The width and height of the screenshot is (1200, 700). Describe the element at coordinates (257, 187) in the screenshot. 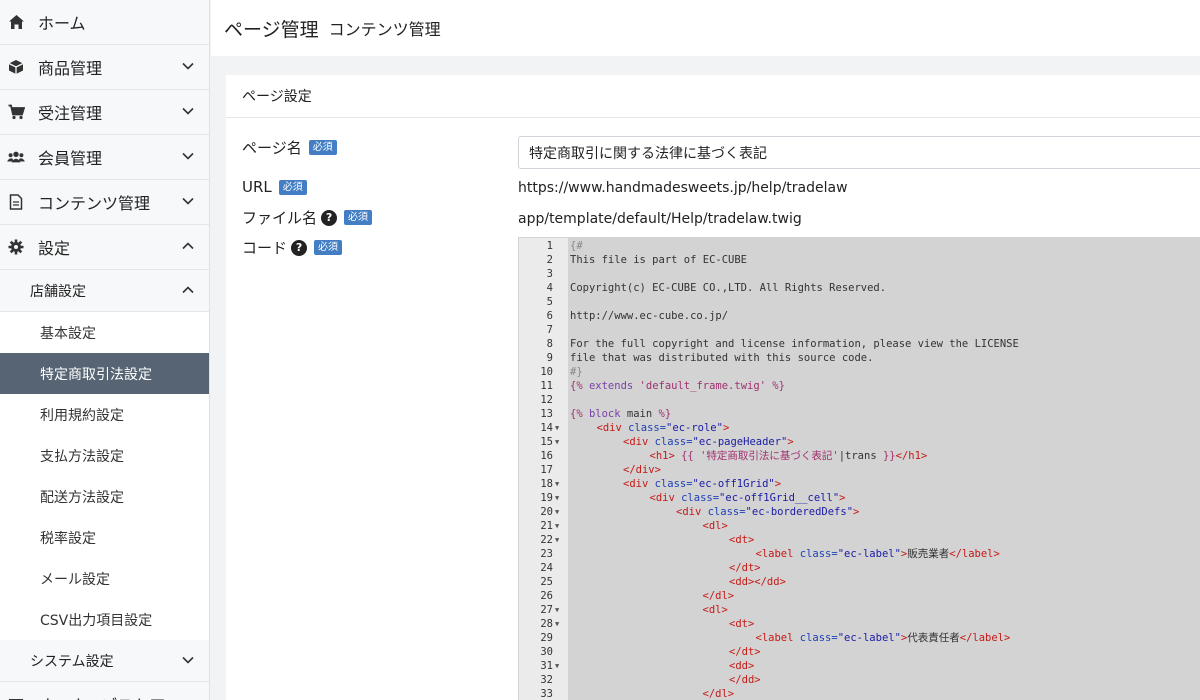

I see `url-label: URL` at that location.